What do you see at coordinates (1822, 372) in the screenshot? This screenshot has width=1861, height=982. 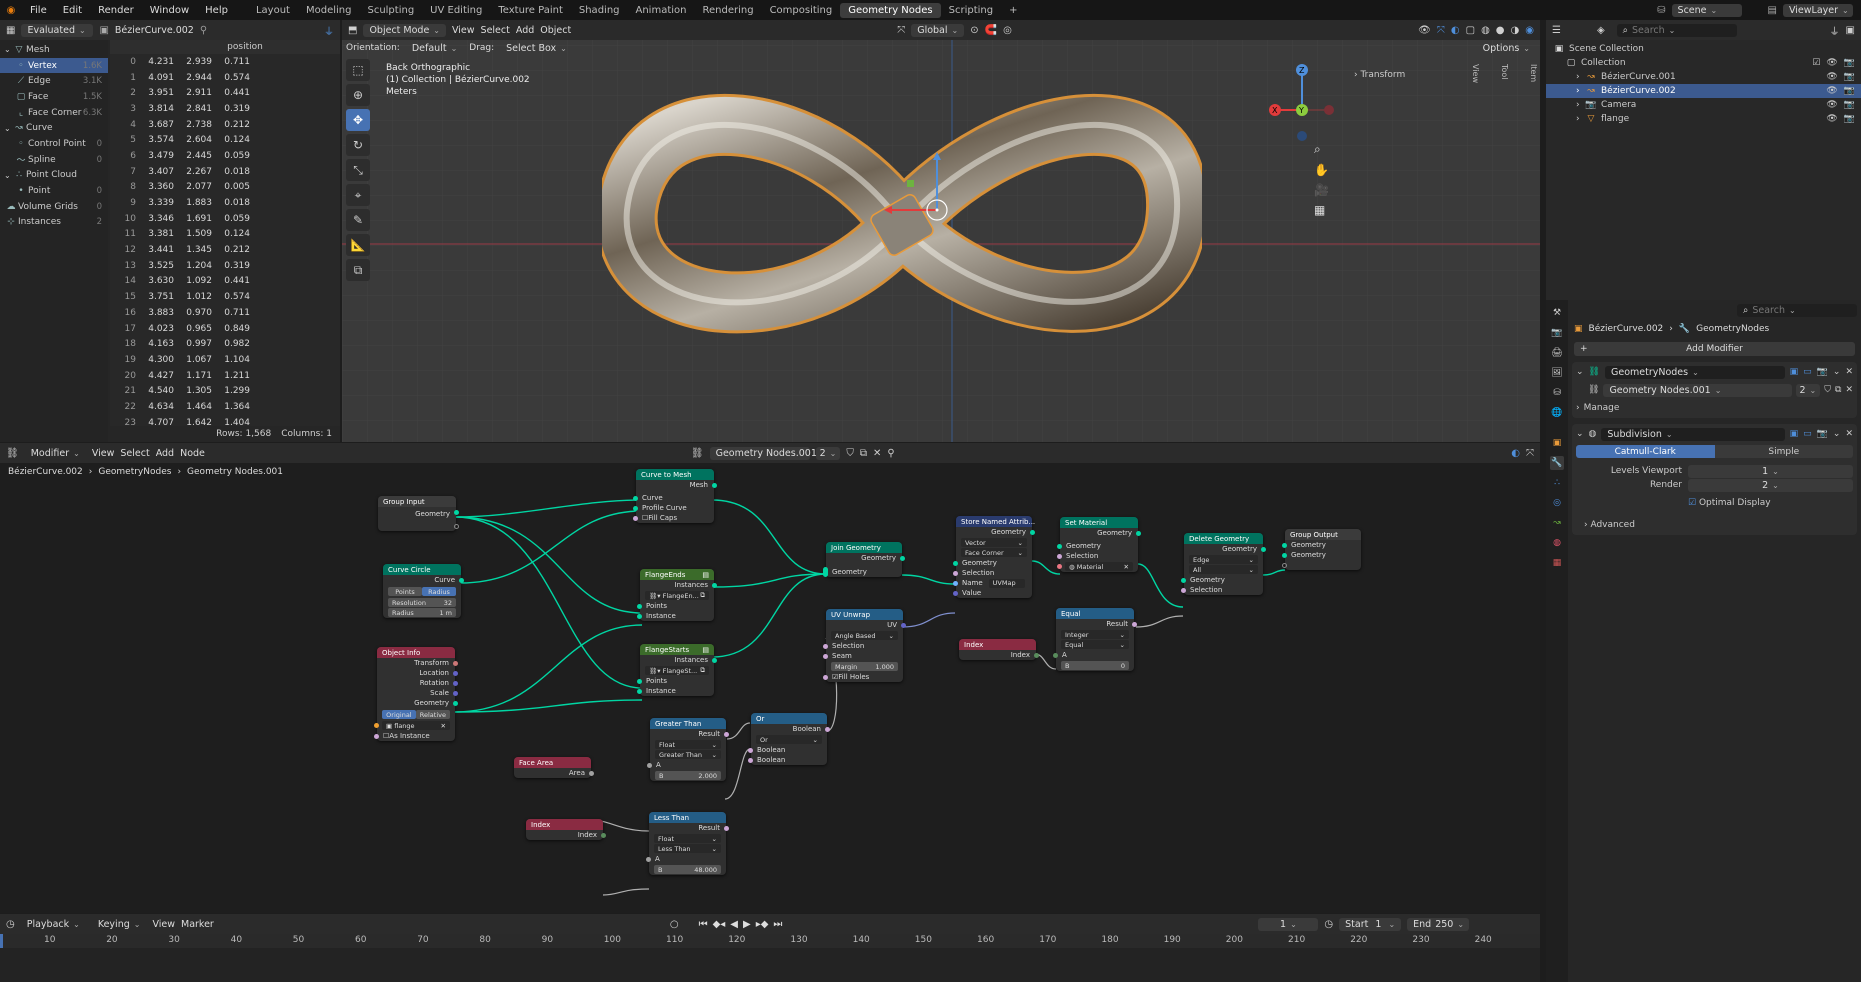 I see `render-toggle-icon: 📷` at bounding box center [1822, 372].